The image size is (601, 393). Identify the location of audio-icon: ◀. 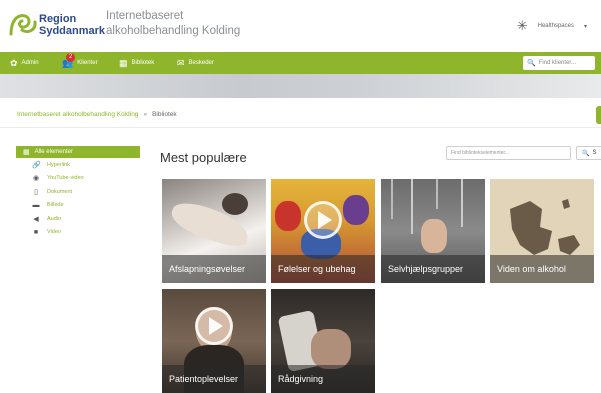
(36, 219).